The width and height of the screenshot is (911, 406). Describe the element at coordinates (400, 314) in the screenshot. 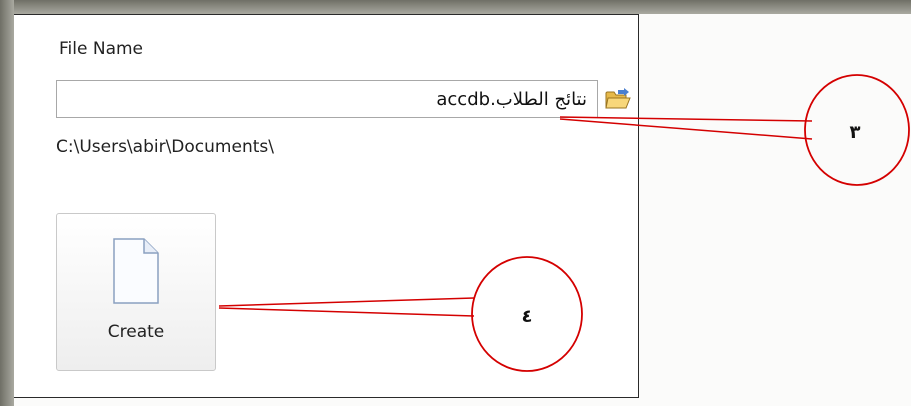

I see `callout-4: ٤` at that location.